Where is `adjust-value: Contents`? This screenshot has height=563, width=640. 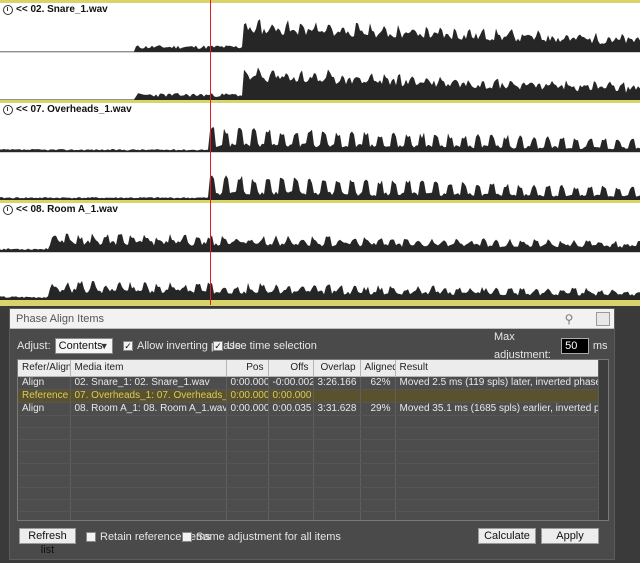
adjust-value: Contents is located at coordinates (80, 346).